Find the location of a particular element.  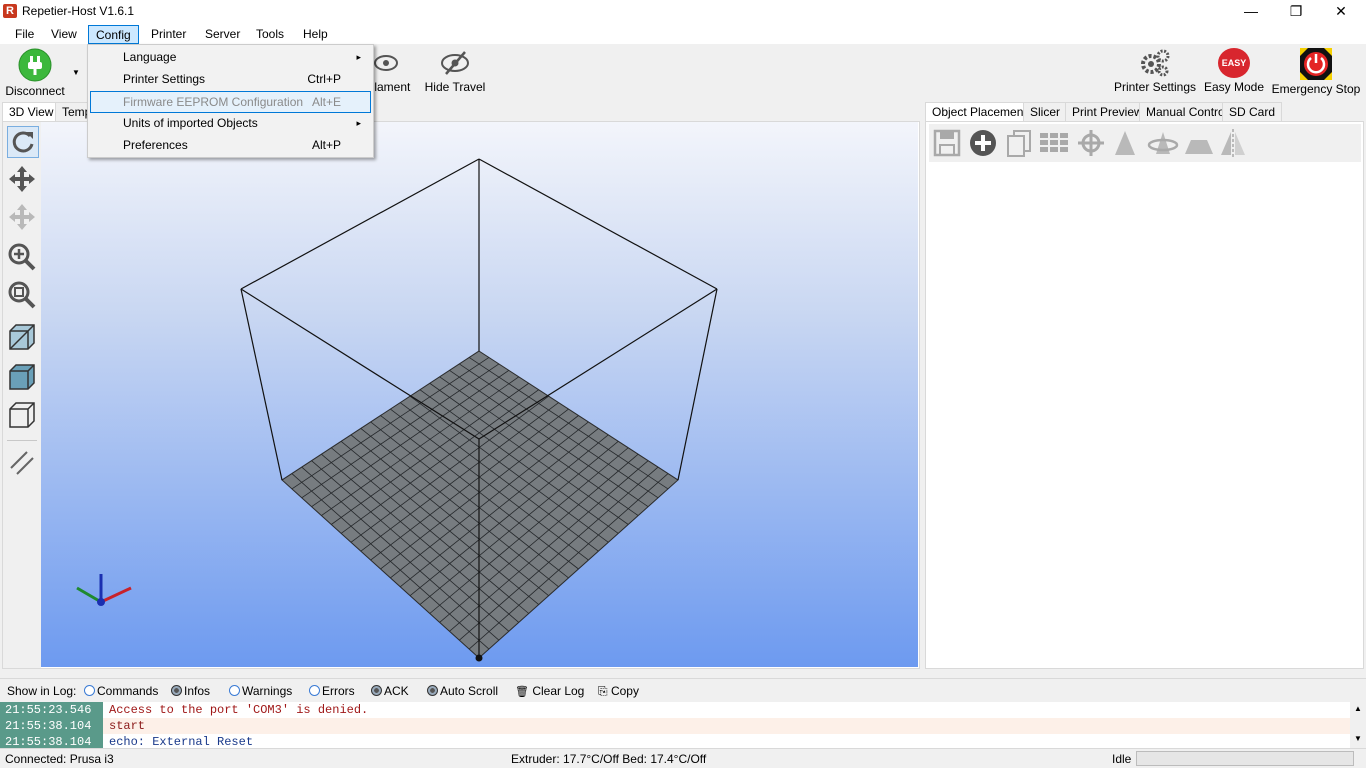

tab-manual-control: Manual Control is located at coordinates (1187, 112).